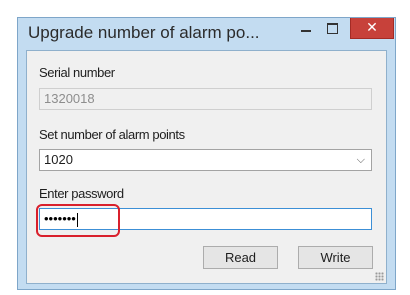 Image resolution: width=410 pixels, height=295 pixels. What do you see at coordinates (240, 257) in the screenshot?
I see `read-button: Read` at bounding box center [240, 257].